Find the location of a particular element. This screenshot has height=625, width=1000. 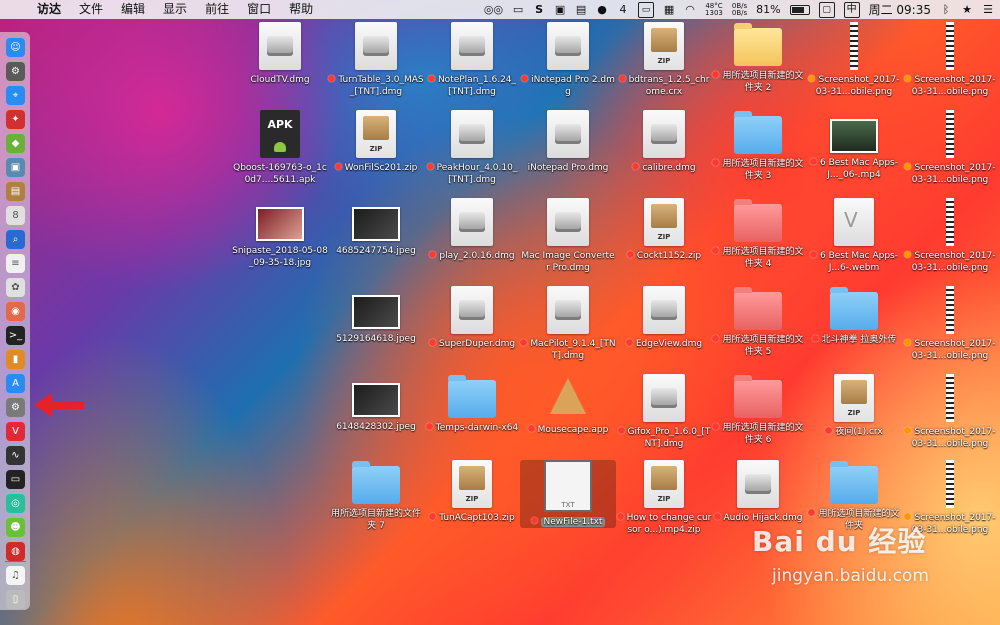

desktop-file: TurnTable_3.0_MAS_[TNT].dmg is located at coordinates (376, 60).